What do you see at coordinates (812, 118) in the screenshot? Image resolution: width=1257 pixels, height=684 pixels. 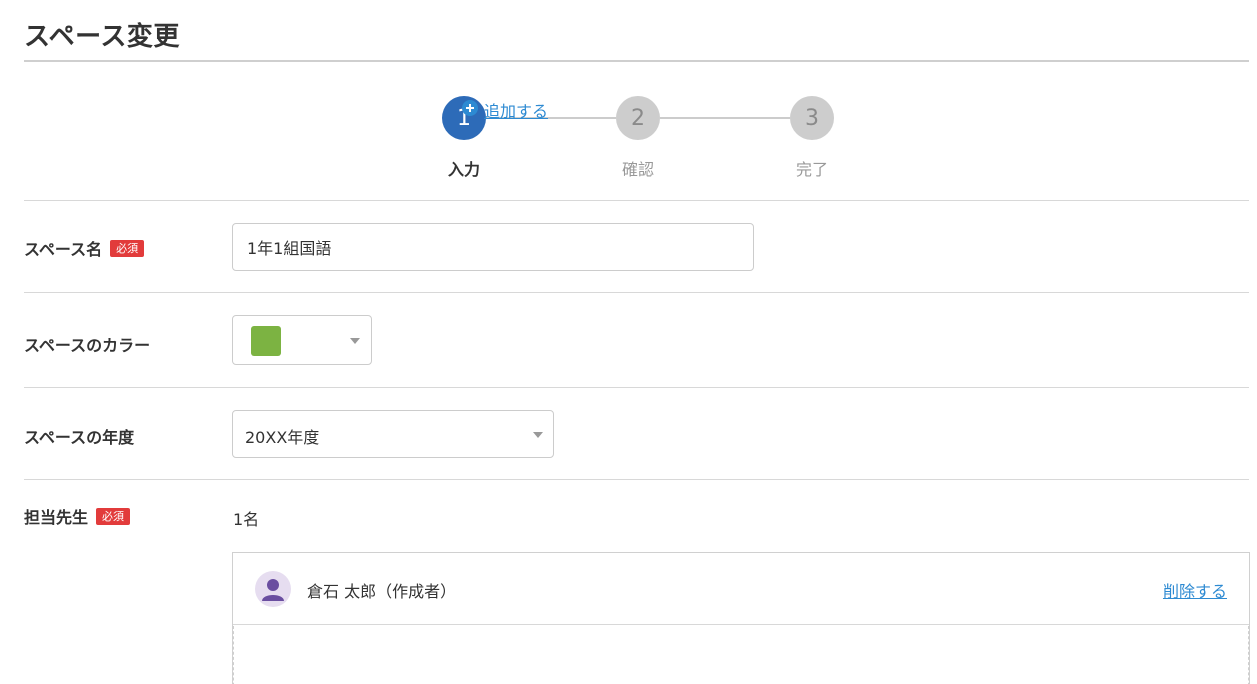 I see `step-number: 3` at bounding box center [812, 118].